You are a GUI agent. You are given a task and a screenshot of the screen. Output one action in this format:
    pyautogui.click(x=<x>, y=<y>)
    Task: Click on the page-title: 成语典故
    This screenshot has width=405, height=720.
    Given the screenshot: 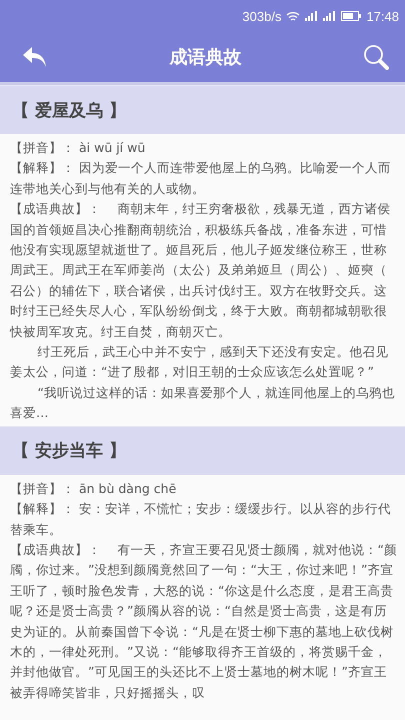 What is the action you would take?
    pyautogui.click(x=206, y=57)
    